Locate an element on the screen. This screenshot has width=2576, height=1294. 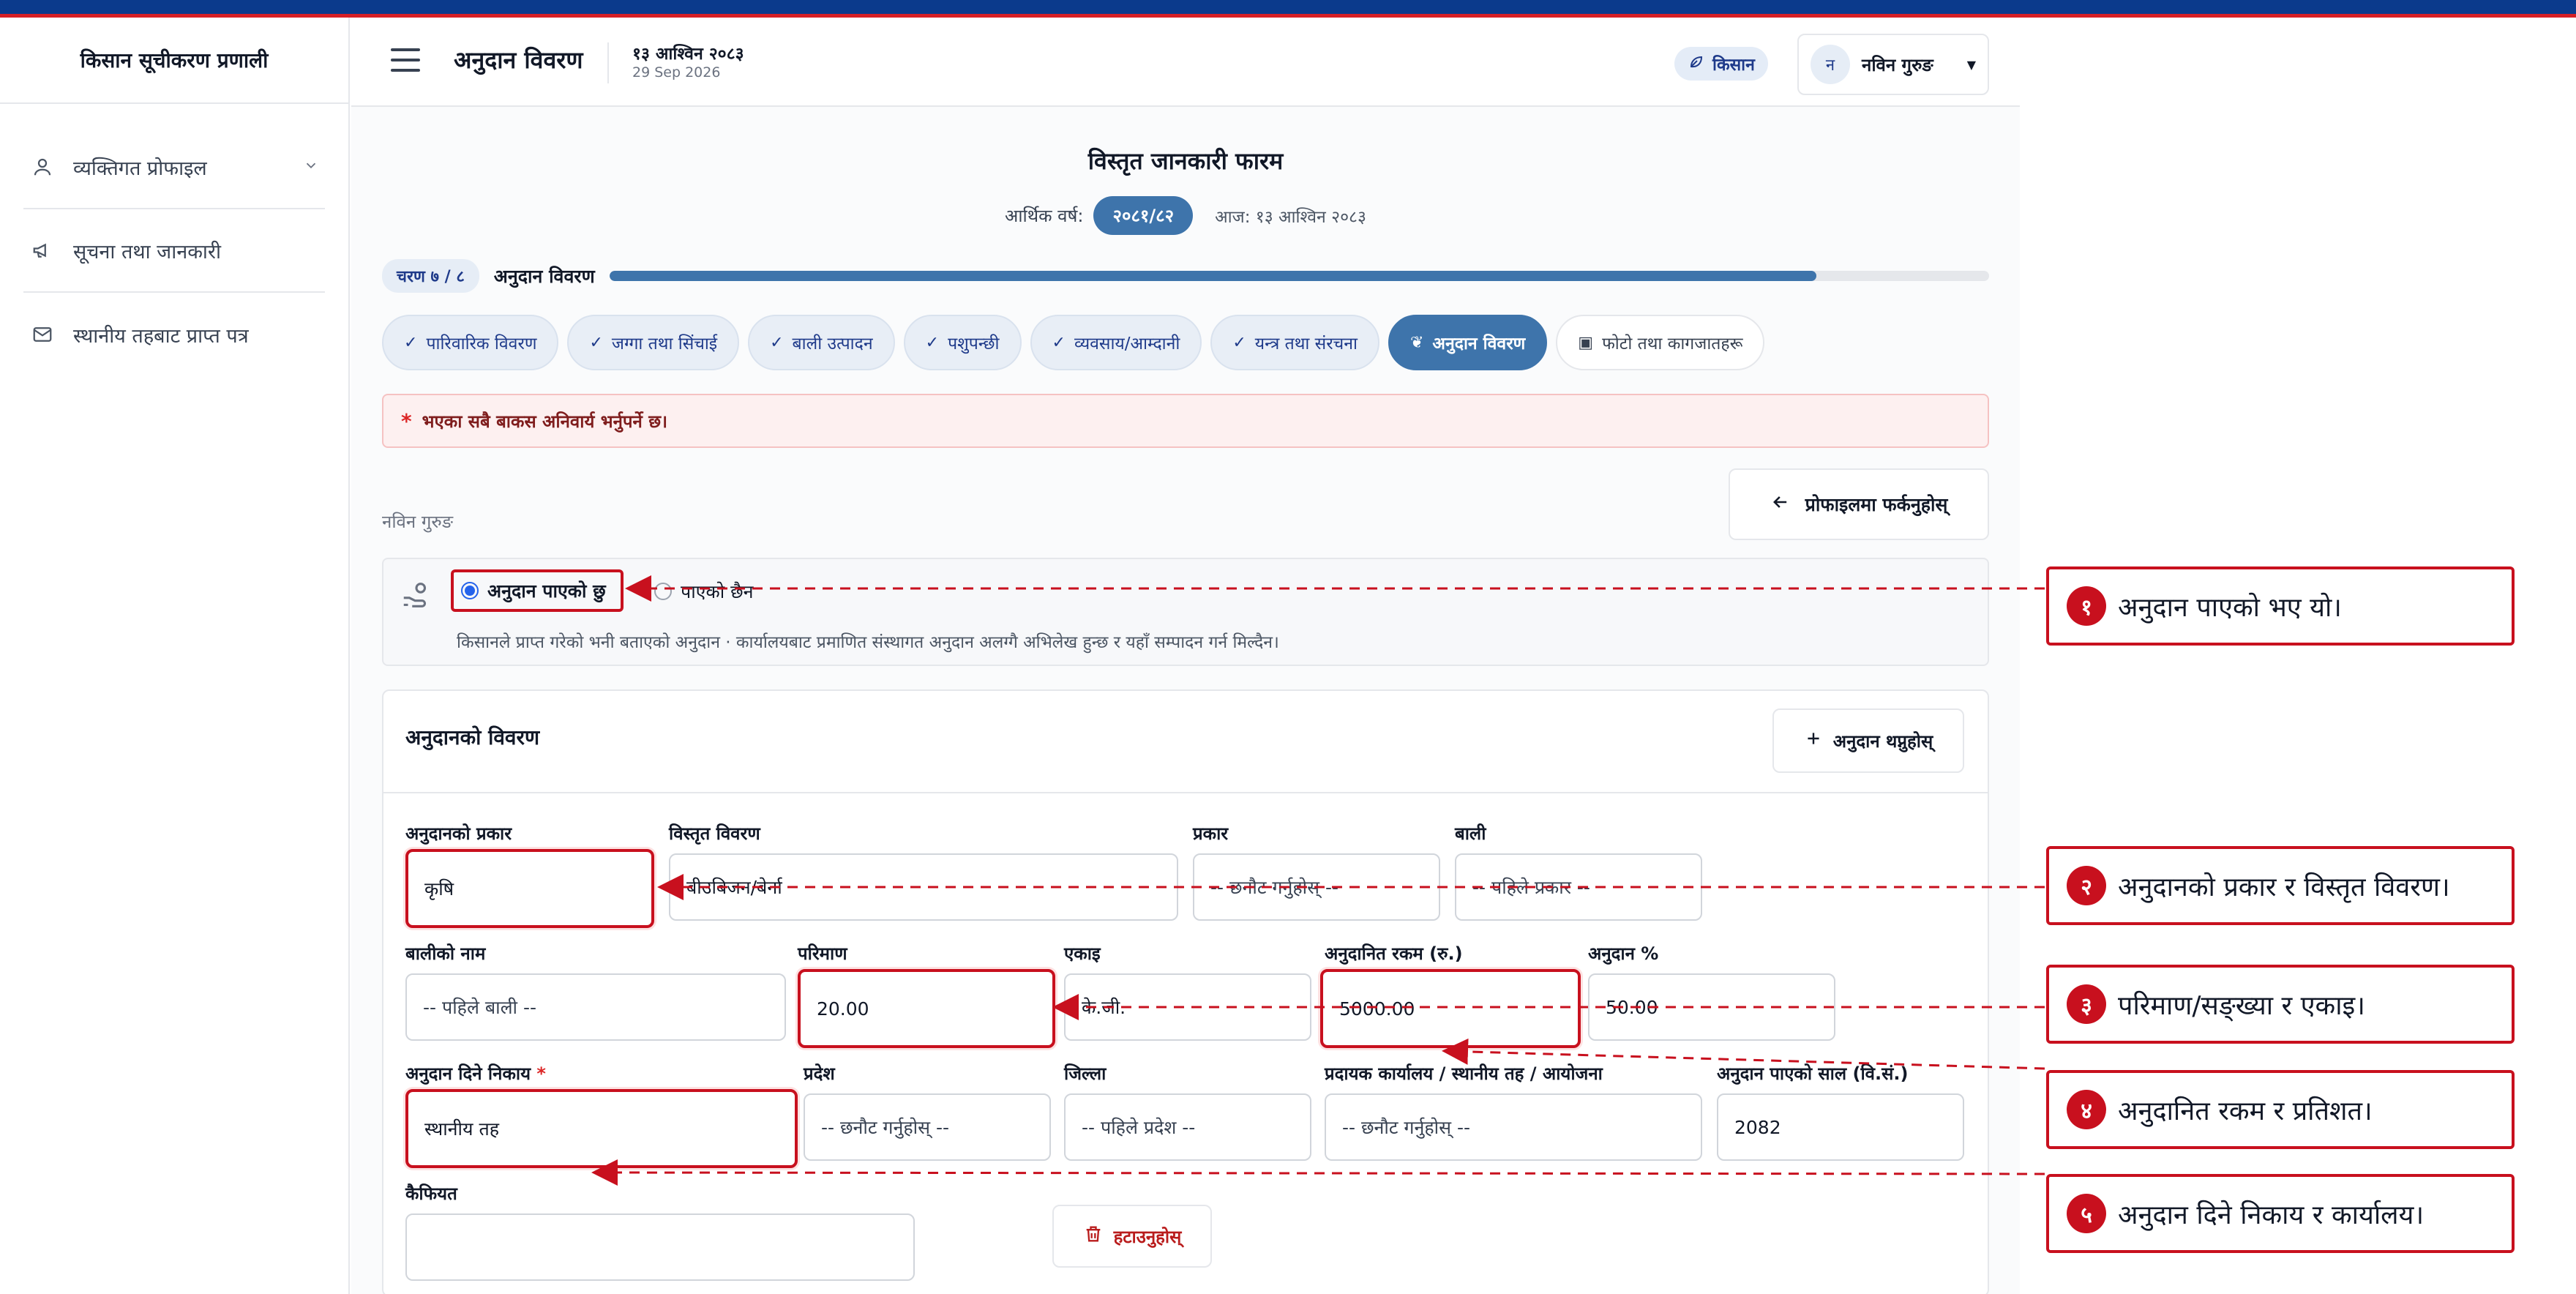
tab-6: ✓ यन्त्र तथा संरचना is located at coordinates (1294, 342).